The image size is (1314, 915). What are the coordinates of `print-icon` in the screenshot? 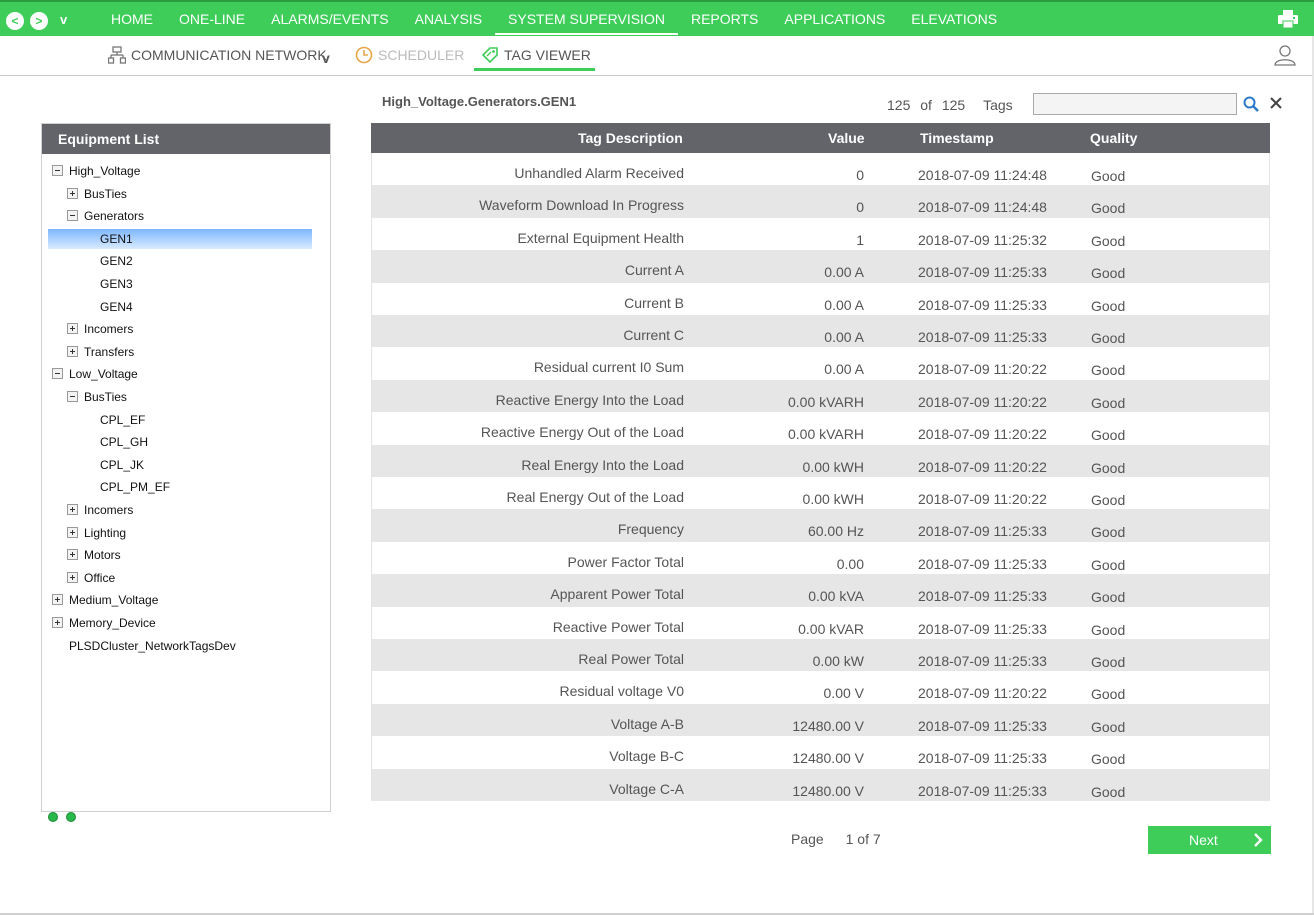 It's located at (1288, 19).